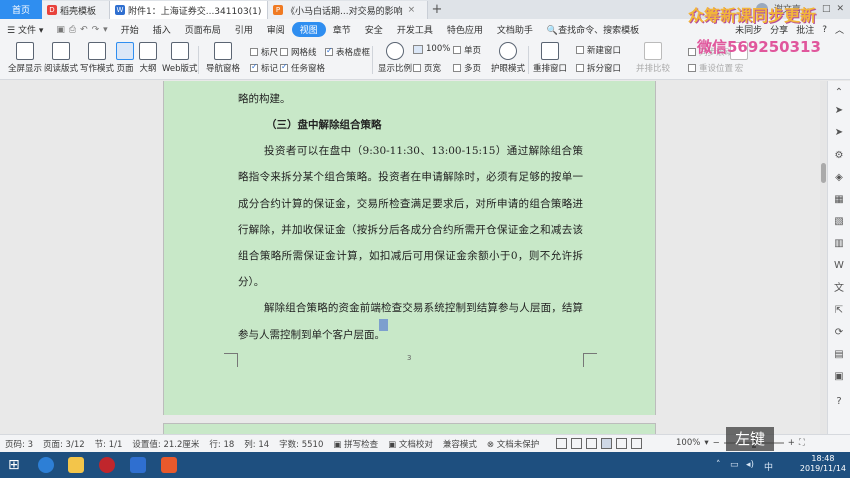  I want to click on save-icon: ▣, so click(60, 30).